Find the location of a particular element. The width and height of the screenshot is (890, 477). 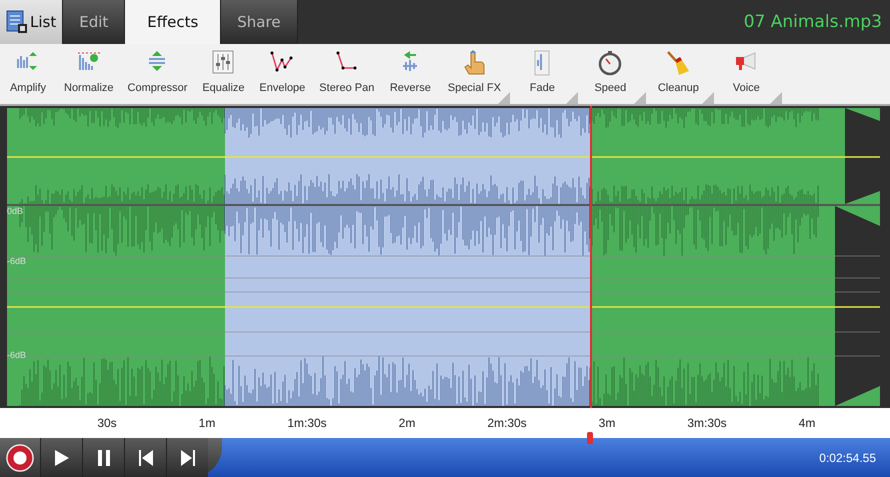

effect-button: Reverse is located at coordinates (410, 74).